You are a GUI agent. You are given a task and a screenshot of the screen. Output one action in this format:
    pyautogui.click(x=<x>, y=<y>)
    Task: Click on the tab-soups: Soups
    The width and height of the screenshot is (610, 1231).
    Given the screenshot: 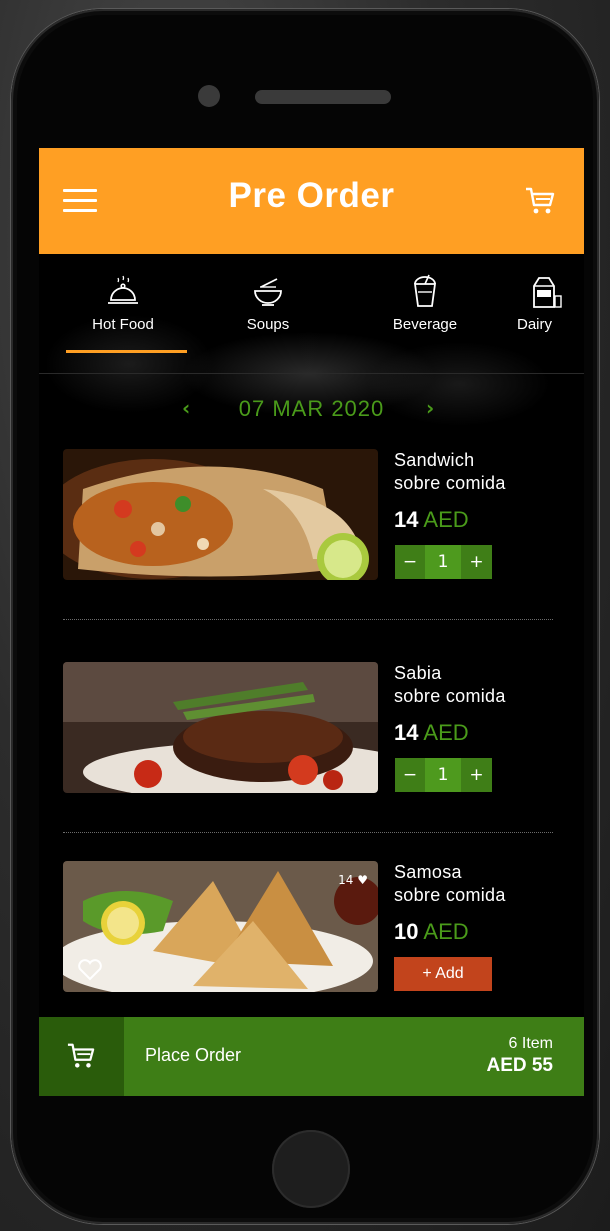 What is the action you would take?
    pyautogui.click(x=268, y=303)
    